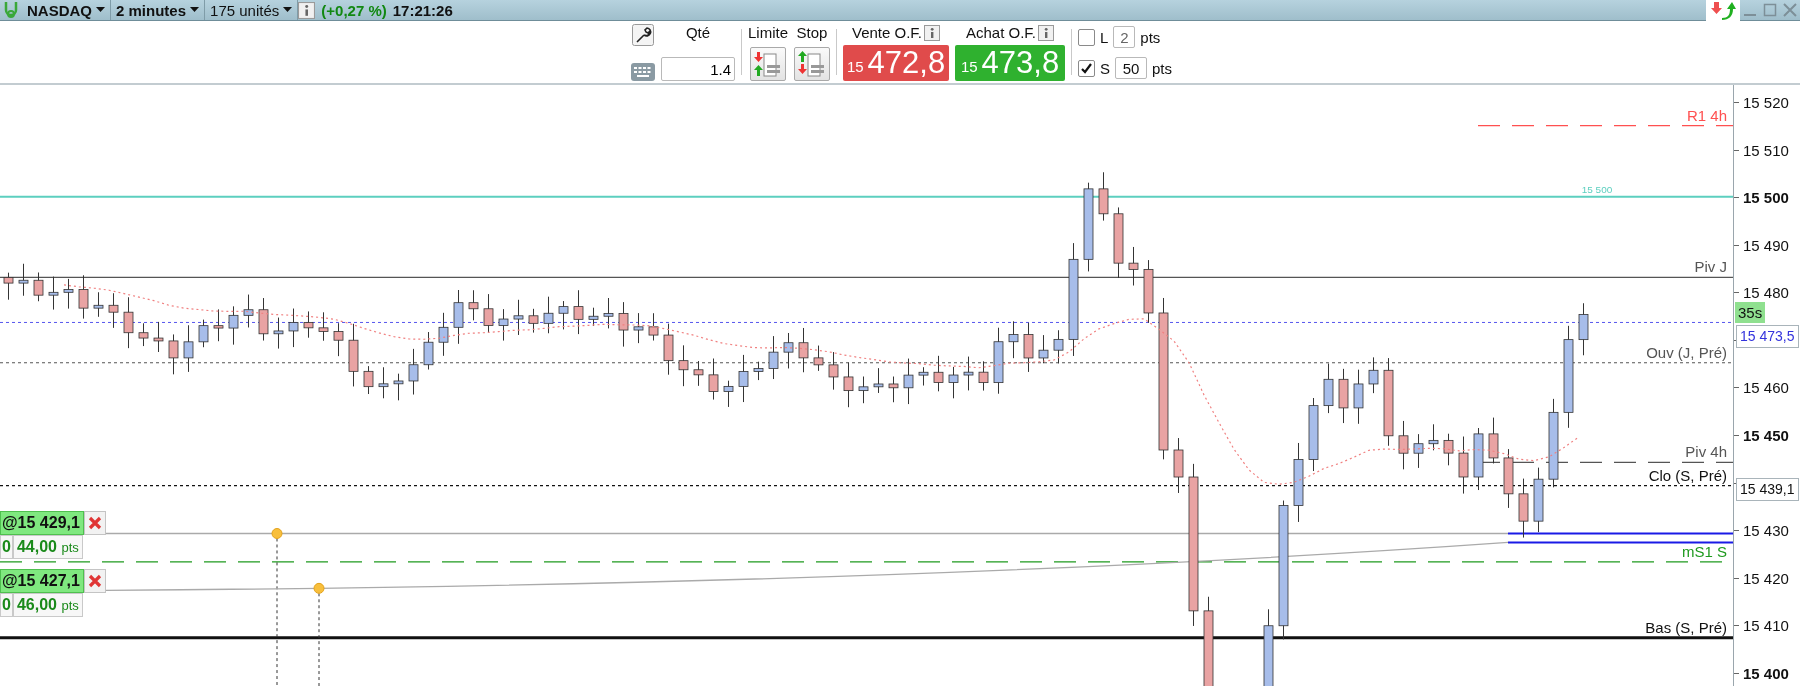  Describe the element at coordinates (1766, 530) in the screenshot. I see `price-tick-label: 15 430` at that location.